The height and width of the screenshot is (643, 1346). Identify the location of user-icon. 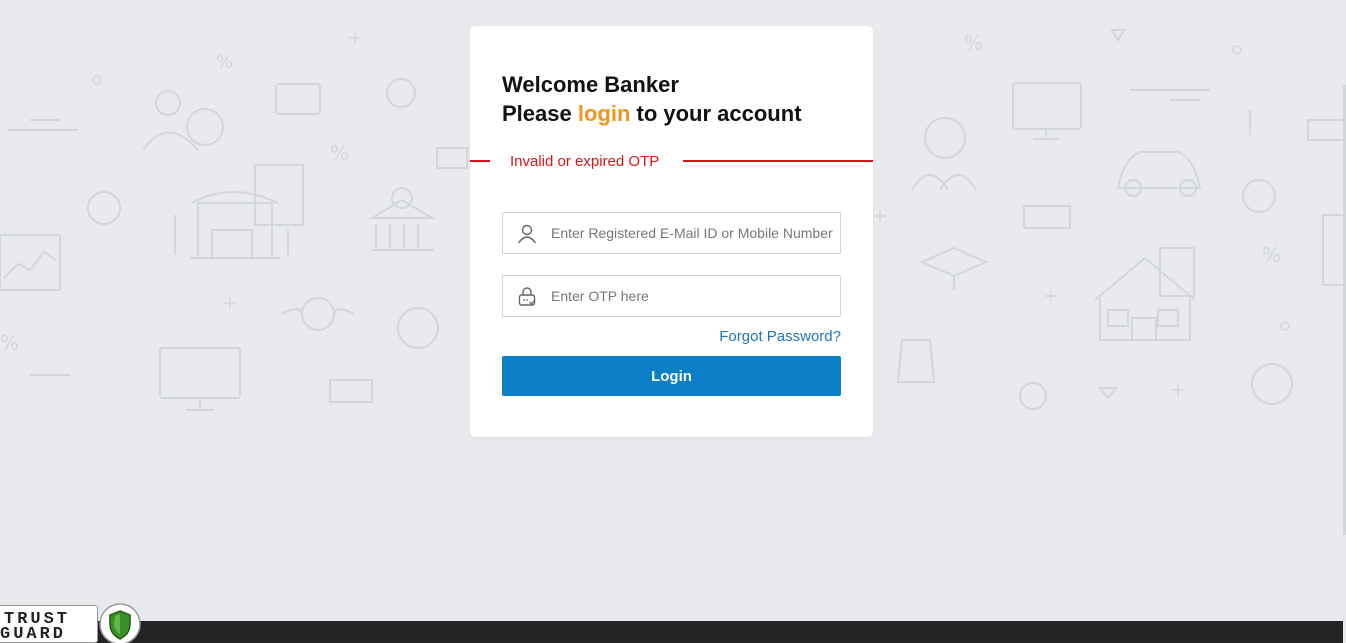
(527, 234).